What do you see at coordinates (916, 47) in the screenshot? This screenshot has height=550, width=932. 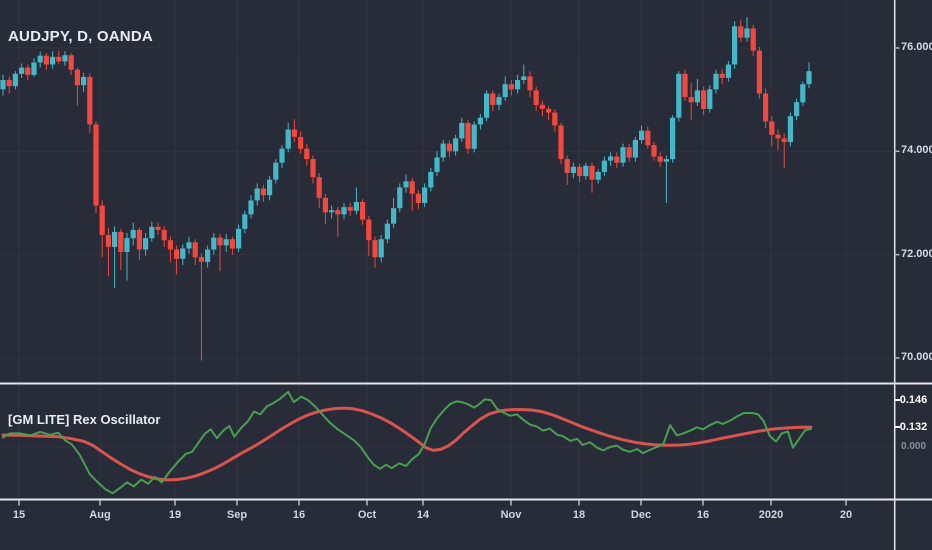 I see `price-axis-label: 76.000` at bounding box center [916, 47].